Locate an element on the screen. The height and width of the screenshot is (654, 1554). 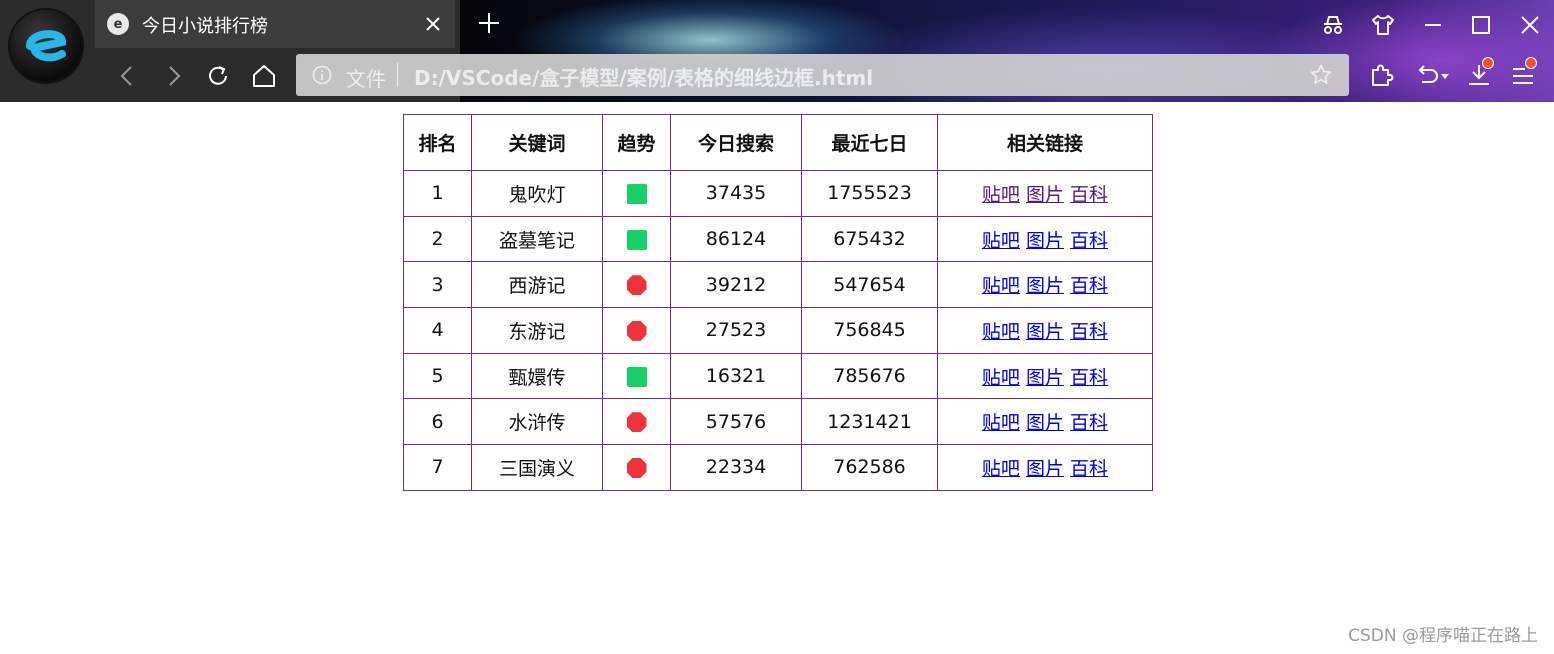
address-bar: 文件 D:/VSCode/盒子模型/案例/表格的细线边框.html is located at coordinates (822, 75).